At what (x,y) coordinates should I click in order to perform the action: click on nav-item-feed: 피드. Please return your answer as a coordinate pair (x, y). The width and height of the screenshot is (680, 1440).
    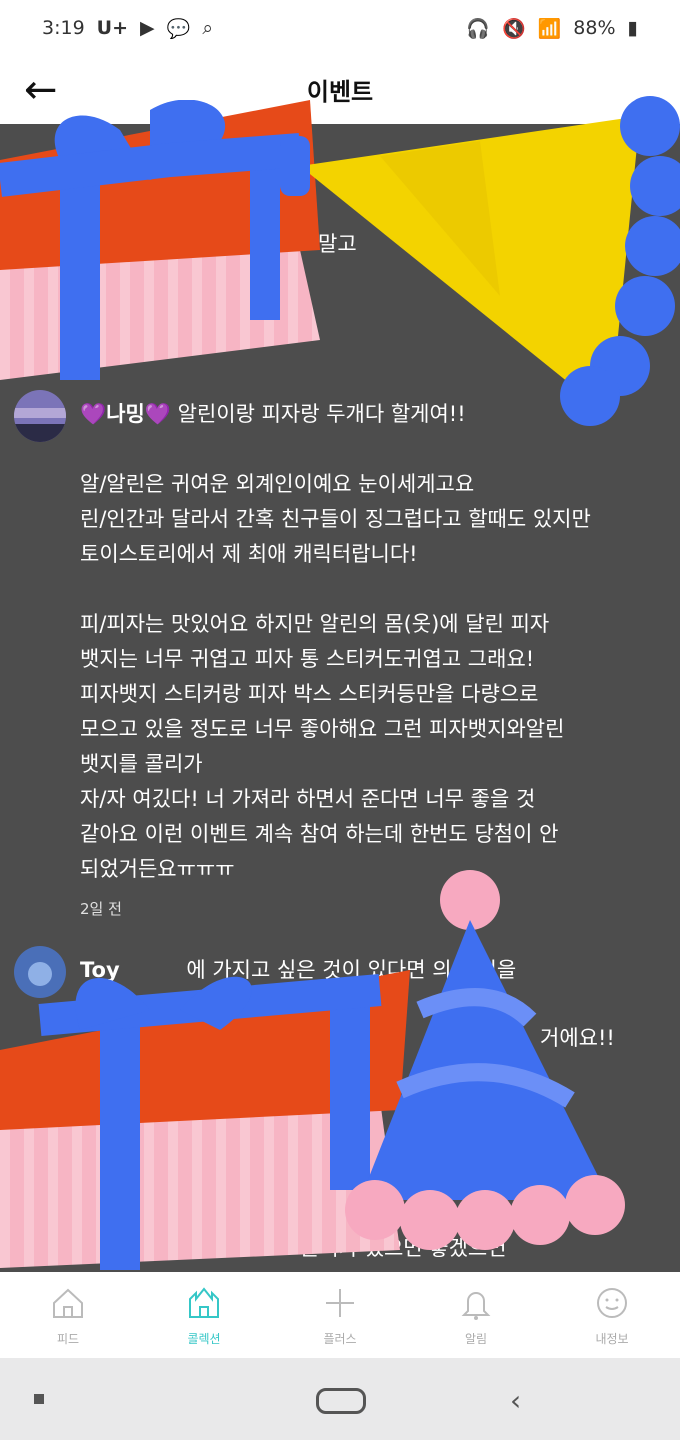
    Looking at the image, I should click on (68, 1315).